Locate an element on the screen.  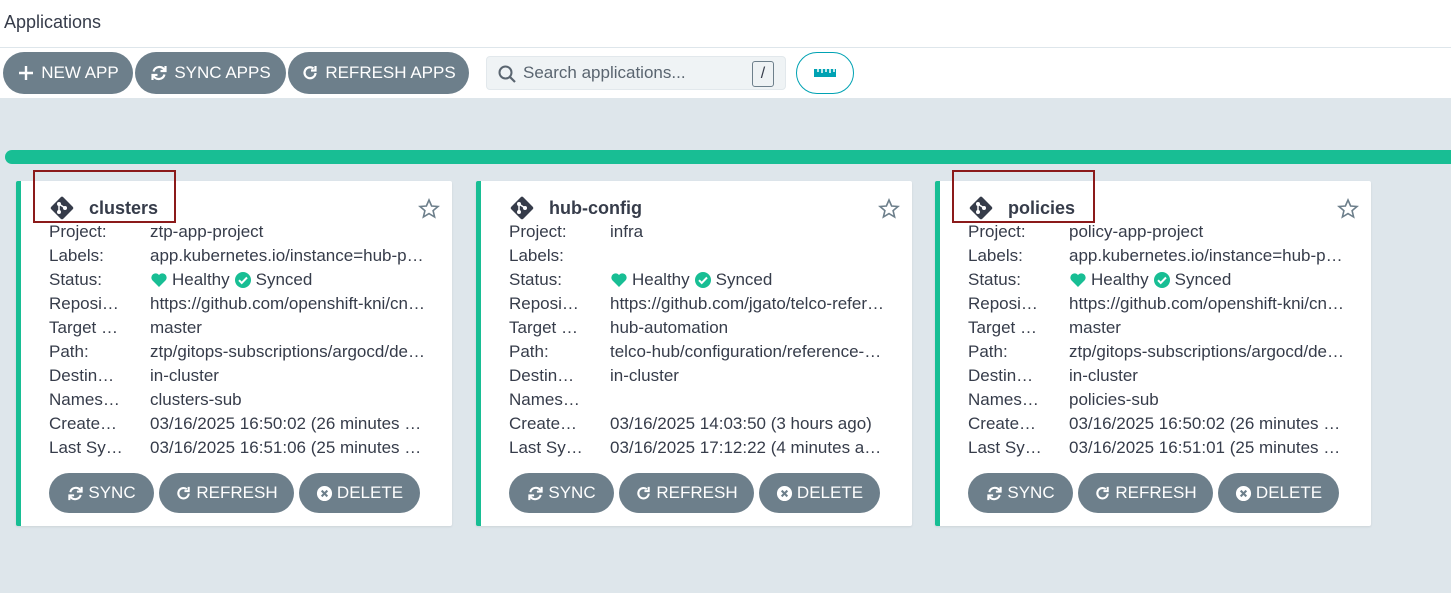
new-app-button: NEW APP is located at coordinates (68, 73).